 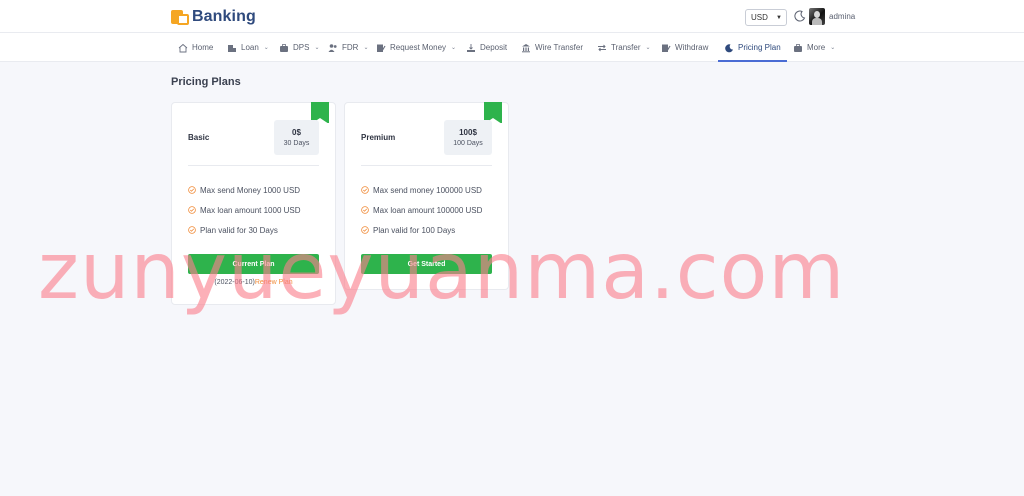 I want to click on top-bar: Banking USD ▼ admina, so click(x=512, y=16).